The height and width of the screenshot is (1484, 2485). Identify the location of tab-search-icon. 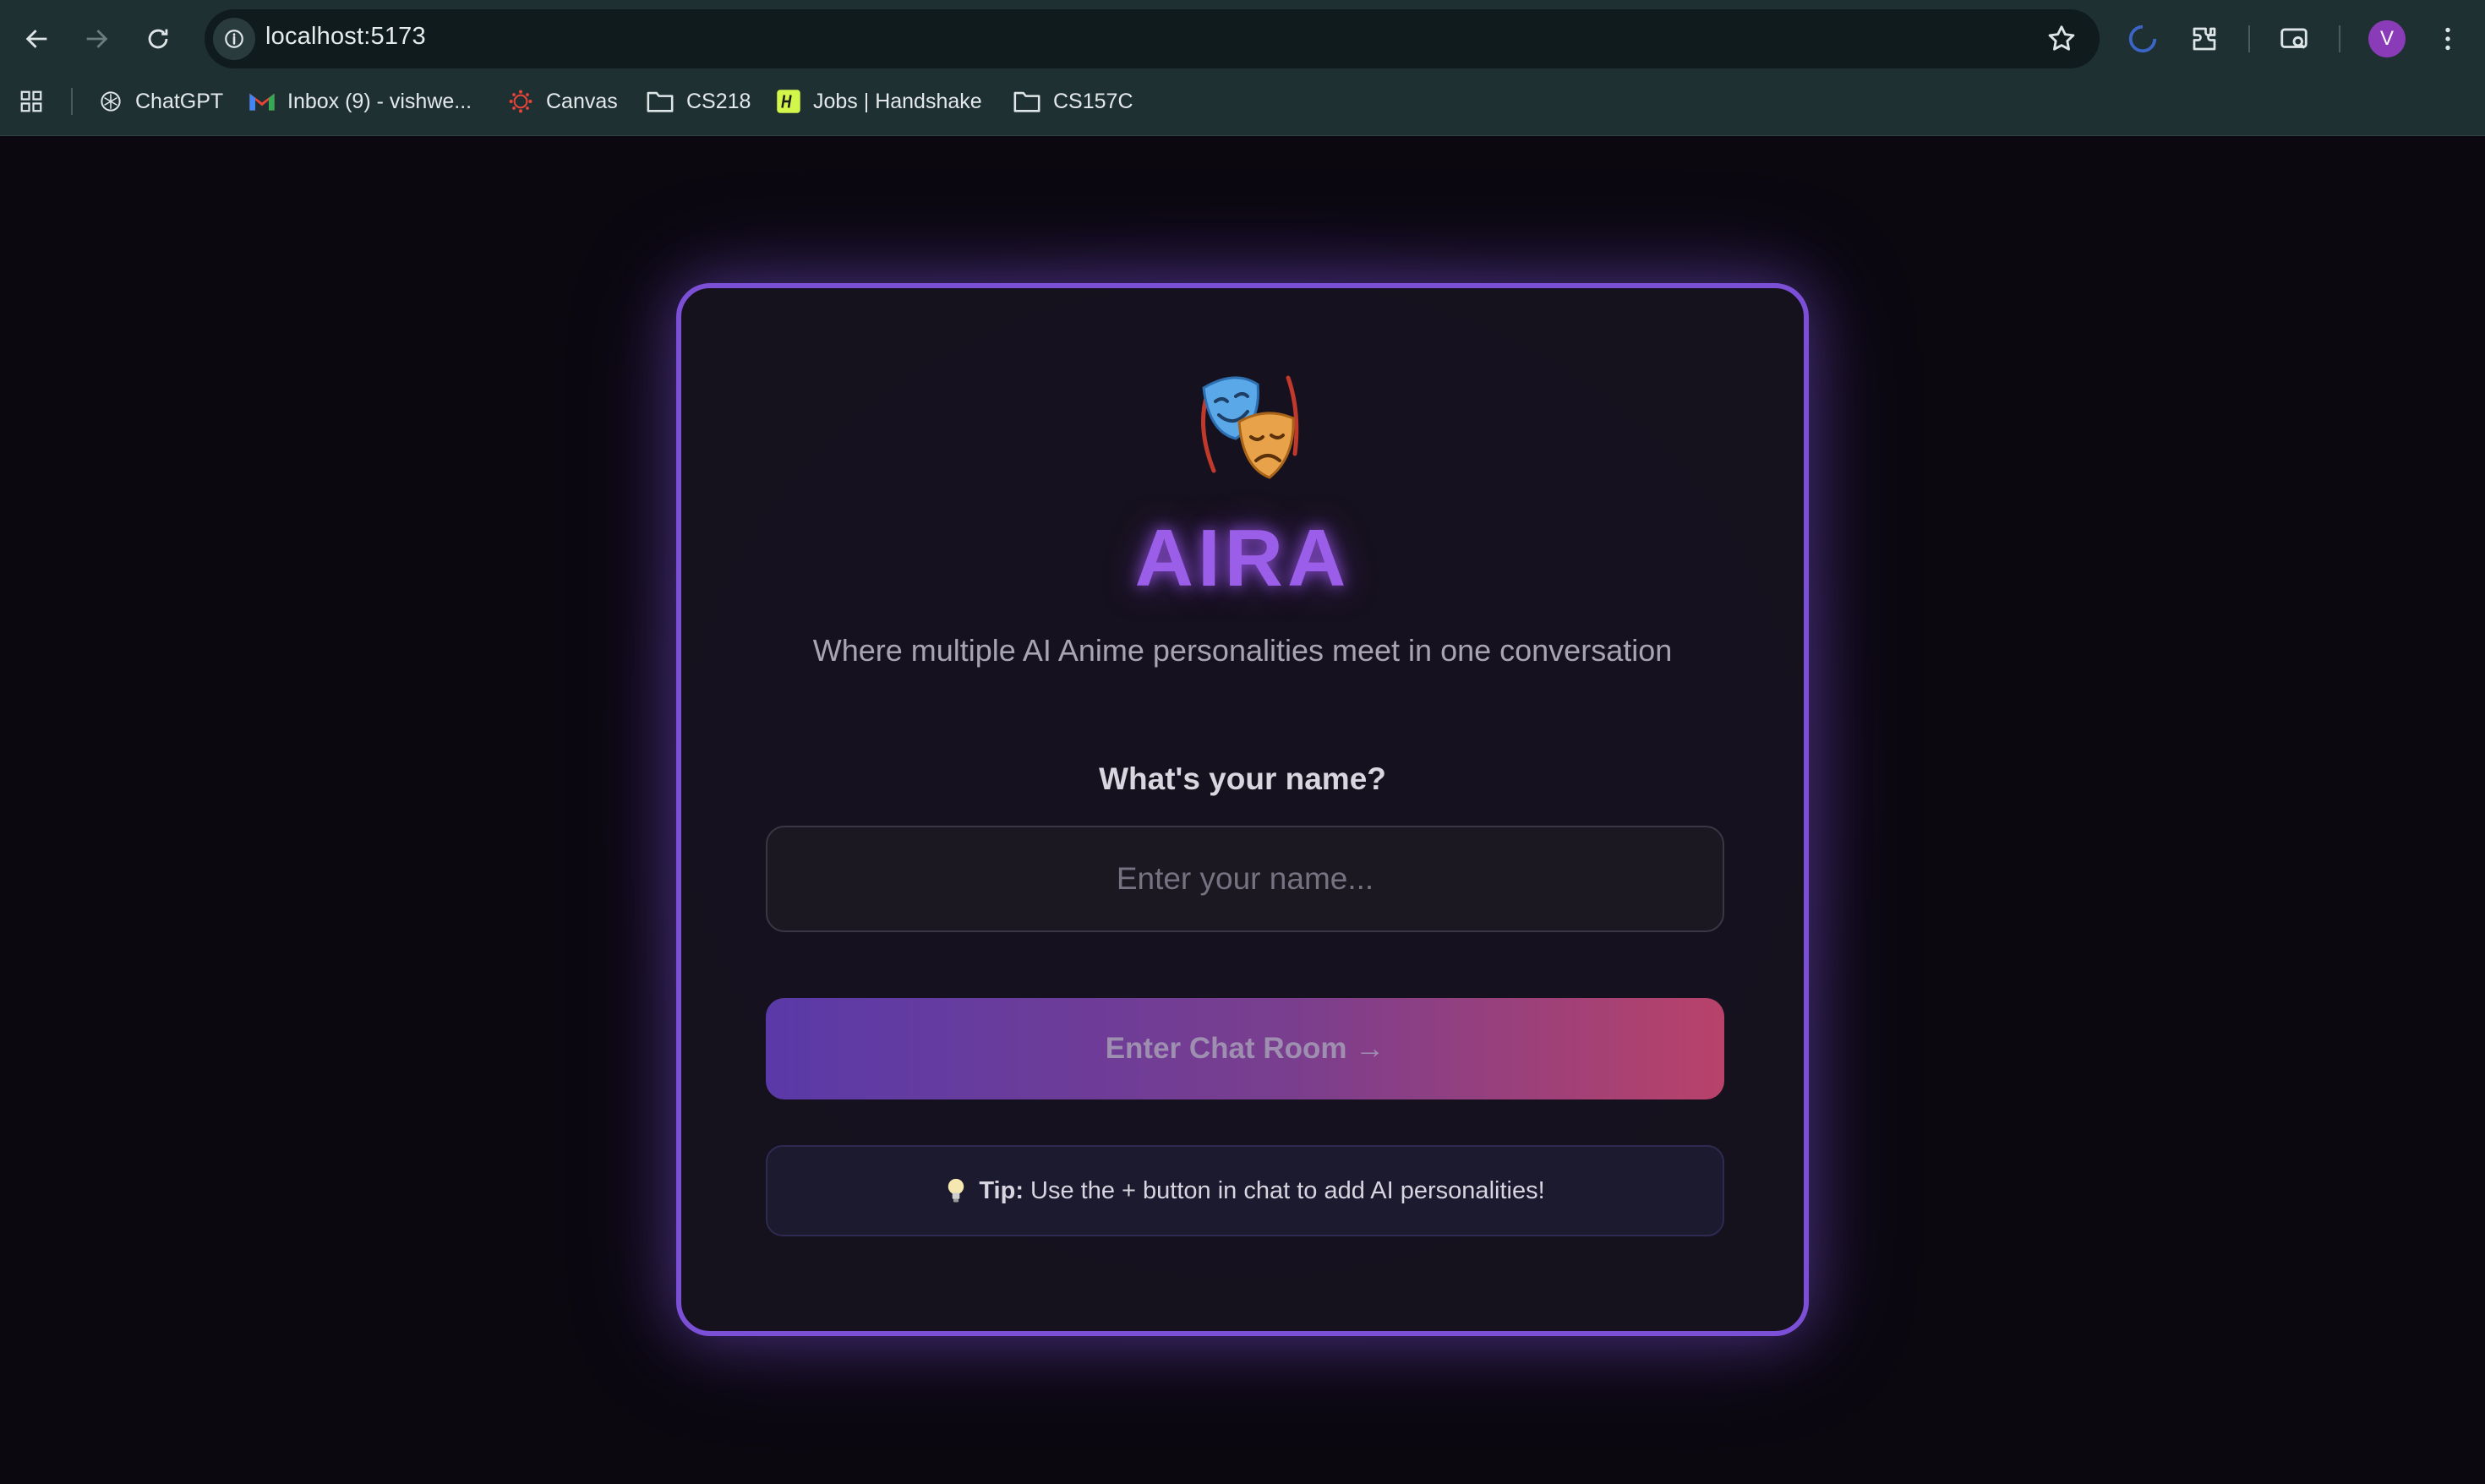
(2294, 39).